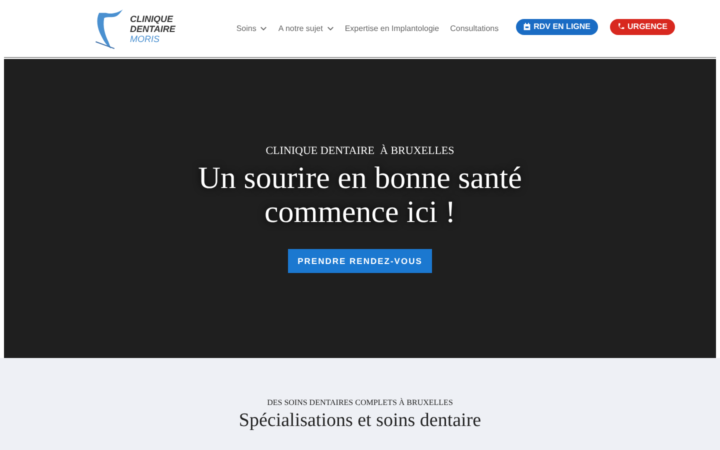 Image resolution: width=720 pixels, height=450 pixels. What do you see at coordinates (526, 26) in the screenshot?
I see `calendar-icon` at bounding box center [526, 26].